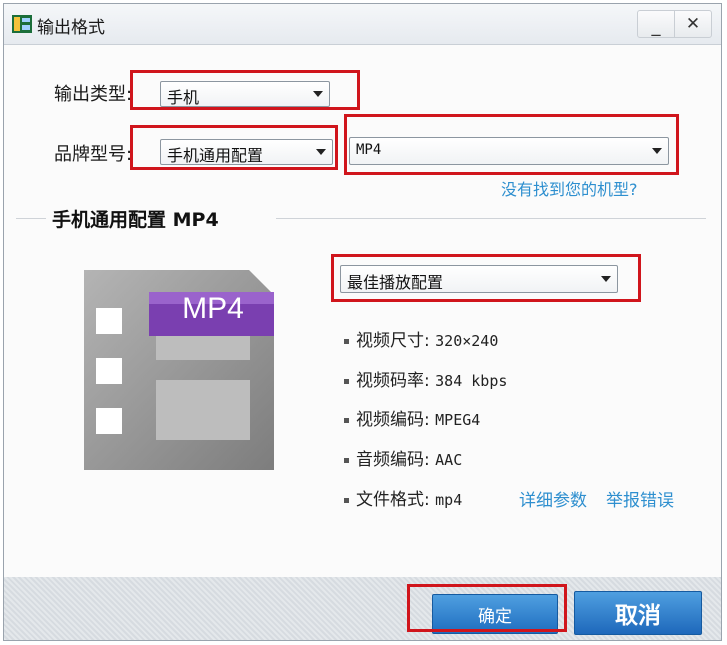  Describe the element at coordinates (71, 28) in the screenshot. I see `window-title: 输出格式` at that location.